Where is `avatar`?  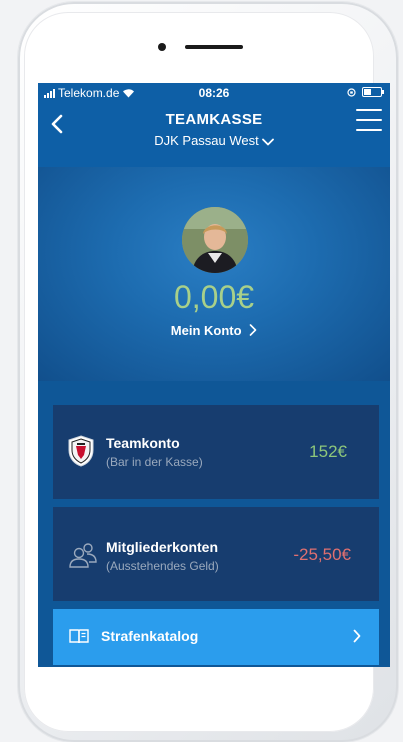 avatar is located at coordinates (215, 240).